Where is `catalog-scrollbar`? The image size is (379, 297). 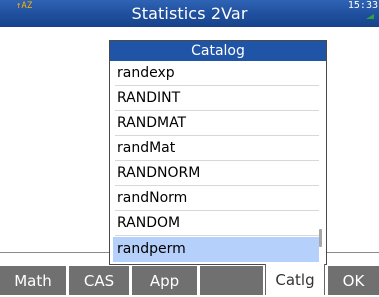 catalog-scrollbar is located at coordinates (320, 238).